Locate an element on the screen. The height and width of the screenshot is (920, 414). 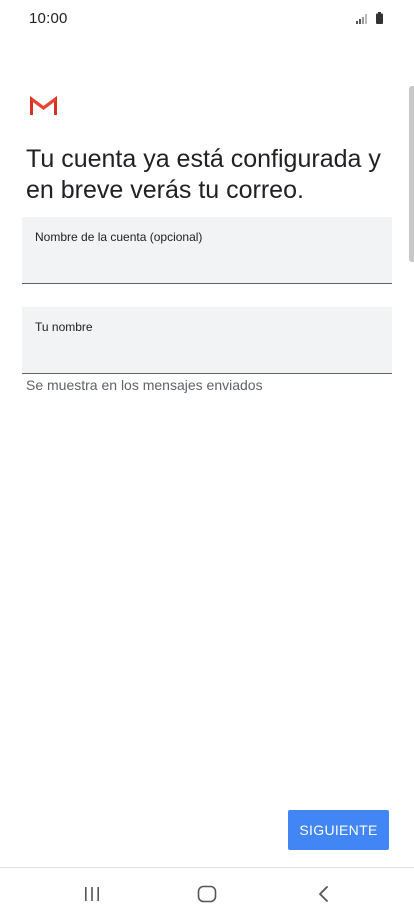
your-name-field: Tu nombre is located at coordinates (207, 340).